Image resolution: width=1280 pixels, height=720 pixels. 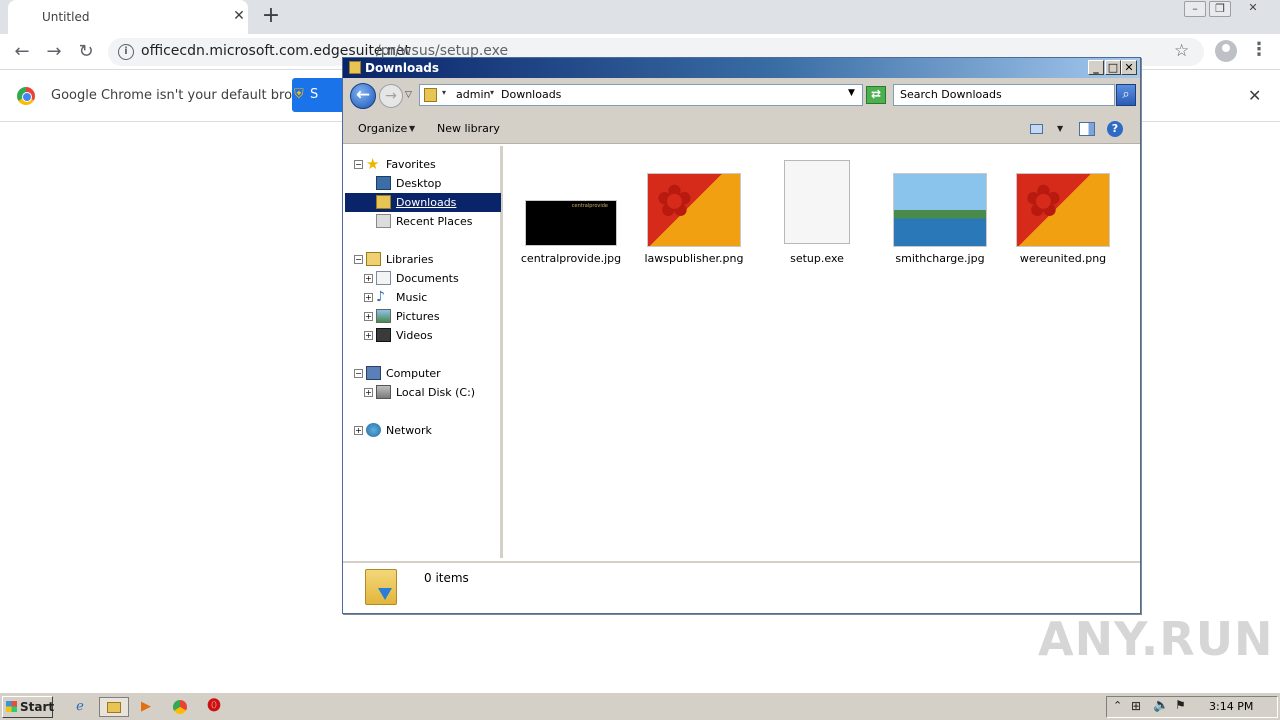 I want to click on breadcrumb: ▾ admin ▾ Downloads ▼, so click(x=641, y=95).